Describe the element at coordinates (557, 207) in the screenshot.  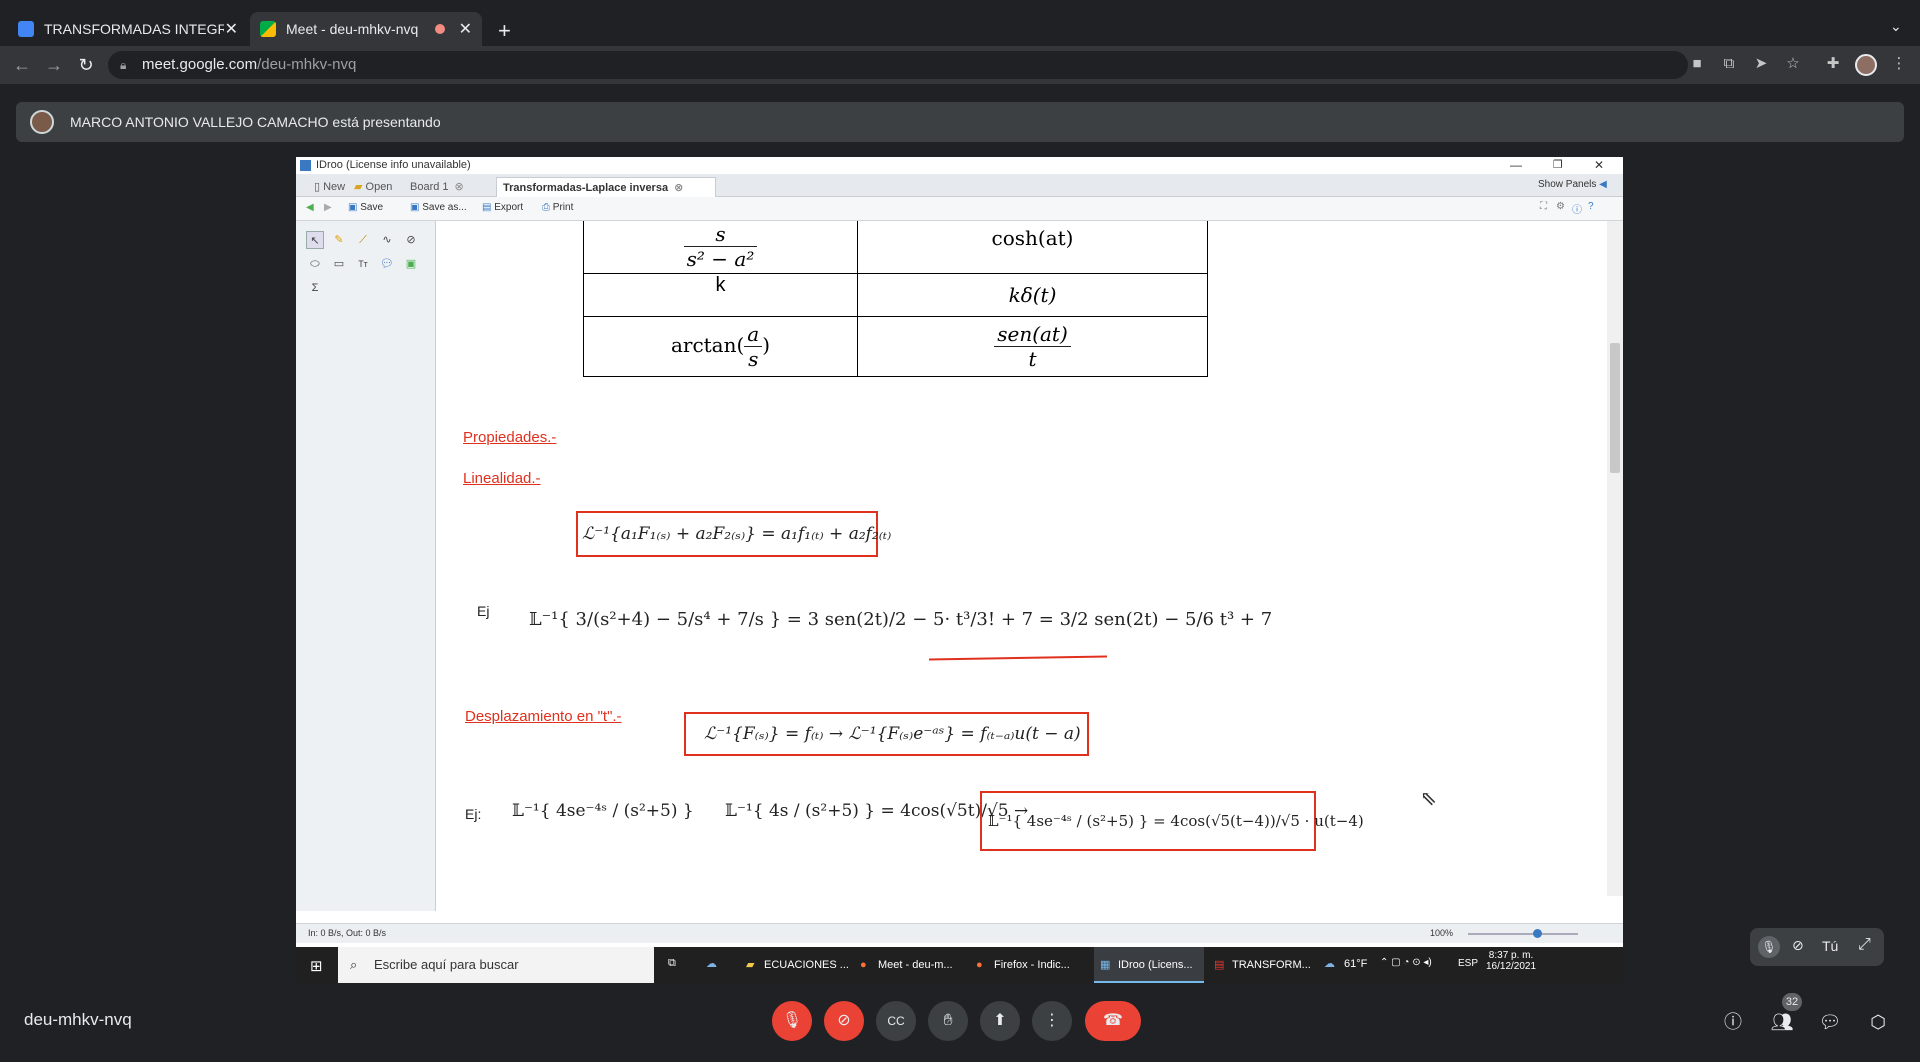
I see `print-button: ⎙ Print` at that location.